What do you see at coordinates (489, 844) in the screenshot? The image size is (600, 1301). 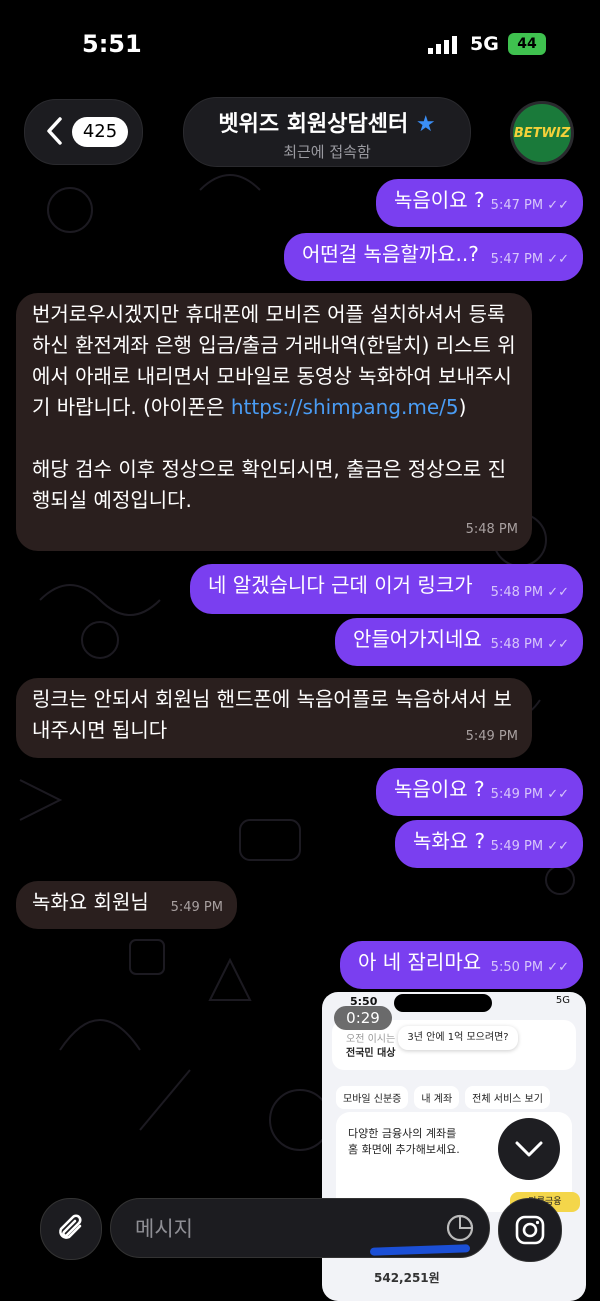 I see `message-bubble-outgoing: 녹화요 ? 5:49 PM ✓✓` at bounding box center [489, 844].